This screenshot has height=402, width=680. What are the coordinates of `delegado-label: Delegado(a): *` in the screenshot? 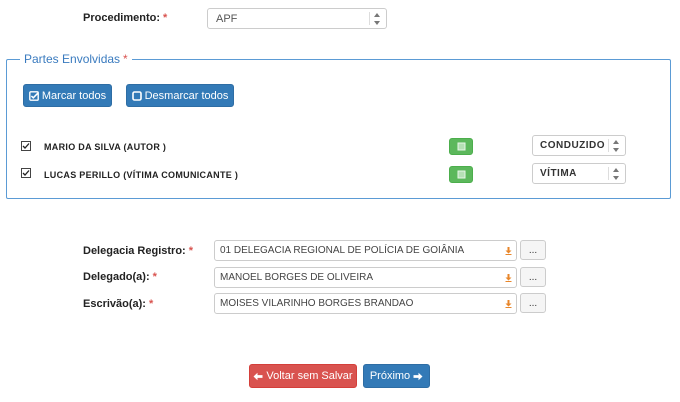 It's located at (120, 277).